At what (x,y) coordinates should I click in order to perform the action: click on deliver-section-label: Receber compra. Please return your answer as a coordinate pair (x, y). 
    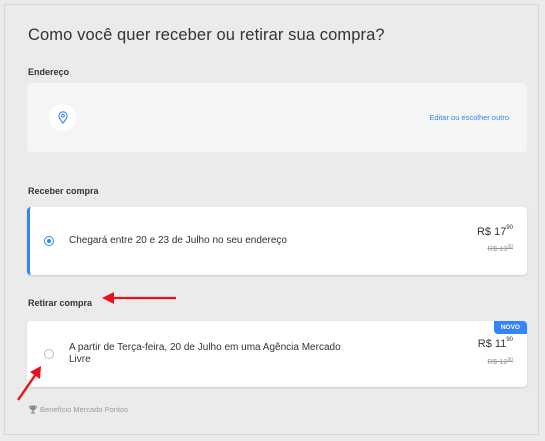
    Looking at the image, I should click on (63, 191).